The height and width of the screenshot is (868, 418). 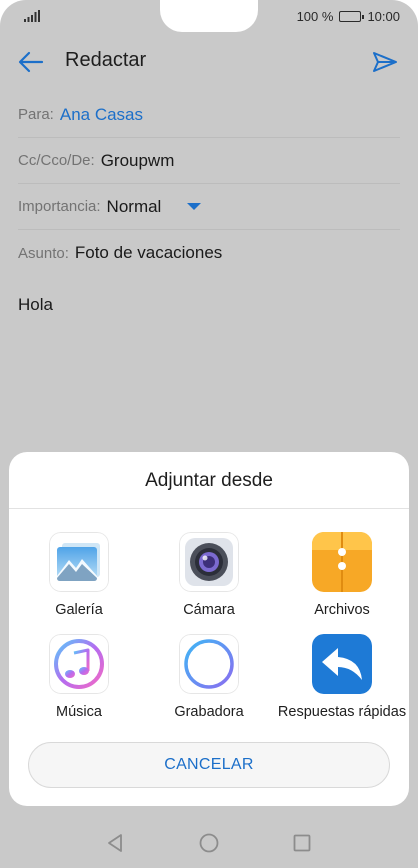 I want to click on triangle-back-icon, so click(x=115, y=843).